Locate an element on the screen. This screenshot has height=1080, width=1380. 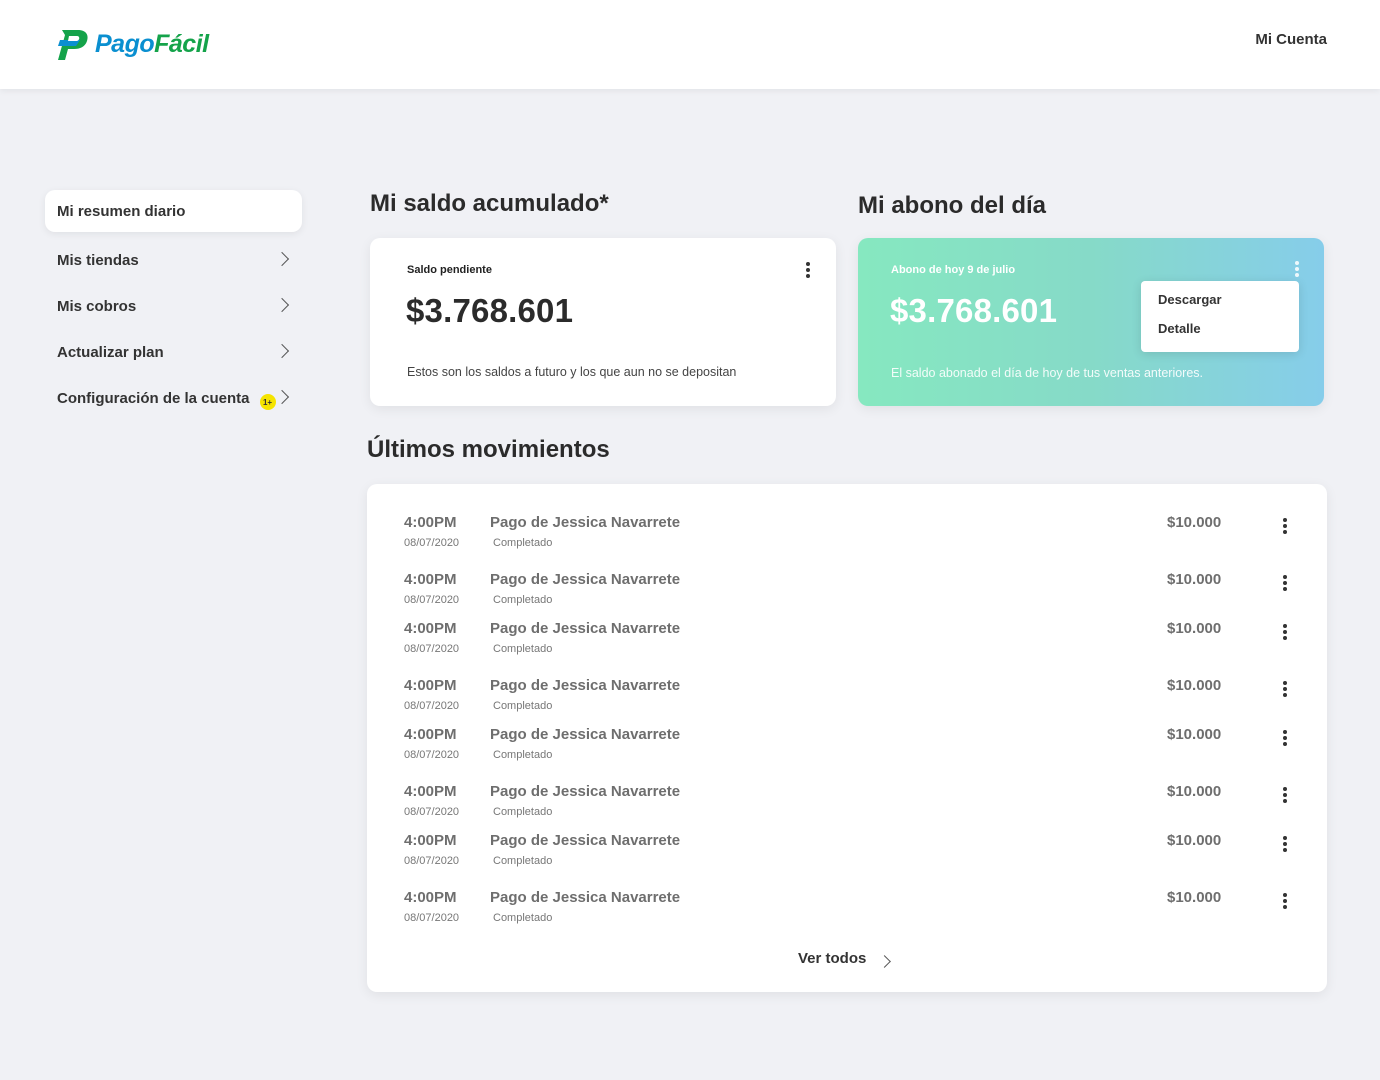
see-all-link: Ver todos is located at coordinates (832, 958).